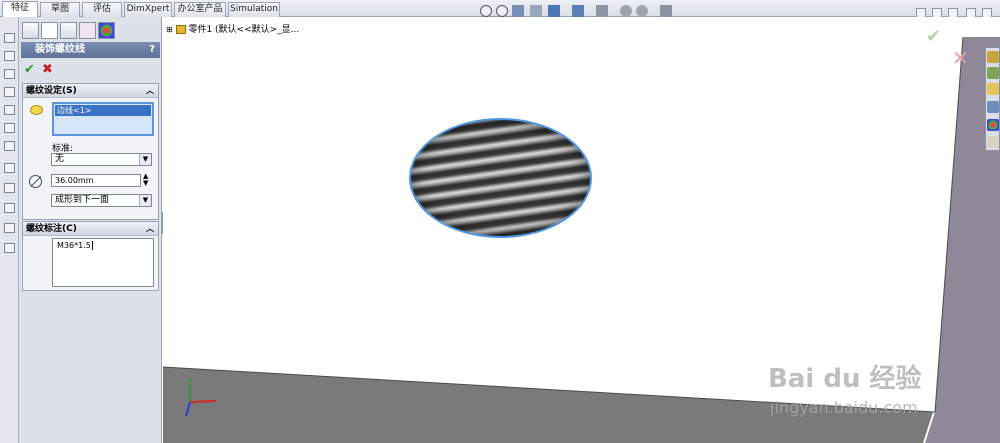 This screenshot has height=443, width=1000. I want to click on command-manager-tabs: 特征 草图 评估 DimXpert 办公室产品 Simulation, so click(500, 9).